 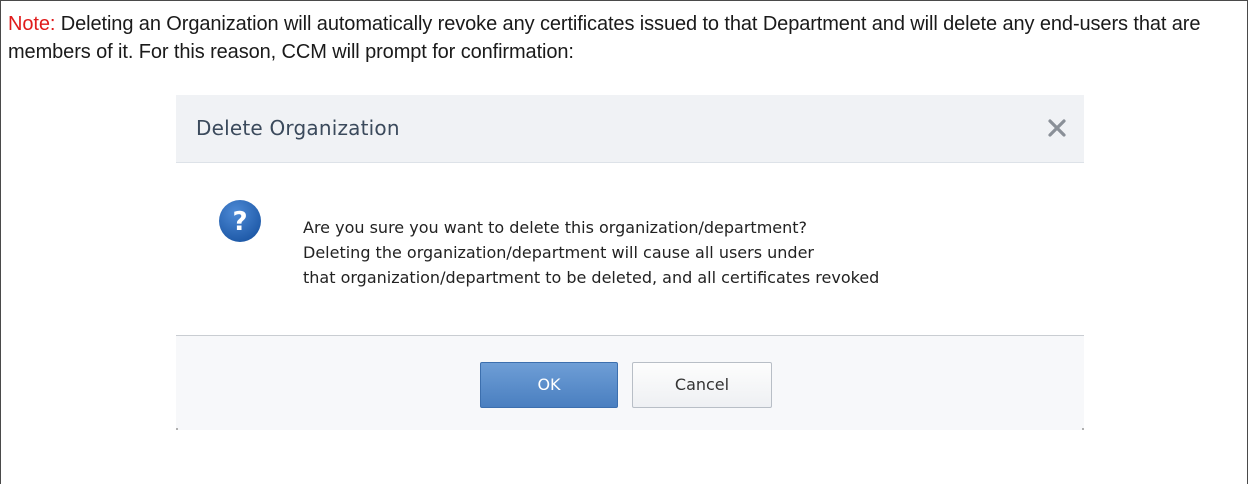 What do you see at coordinates (630, 383) in the screenshot?
I see `dialog-footer: OK Cancel` at bounding box center [630, 383].